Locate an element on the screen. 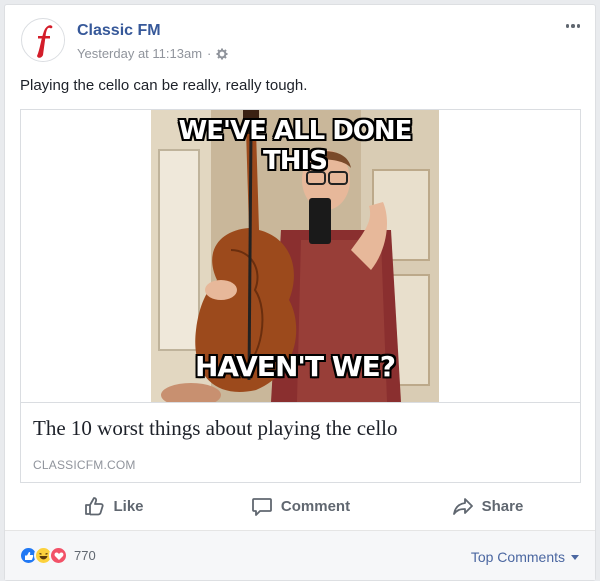 The height and width of the screenshot is (581, 600). reaction-summary: 770 is located at coordinates (57, 555).